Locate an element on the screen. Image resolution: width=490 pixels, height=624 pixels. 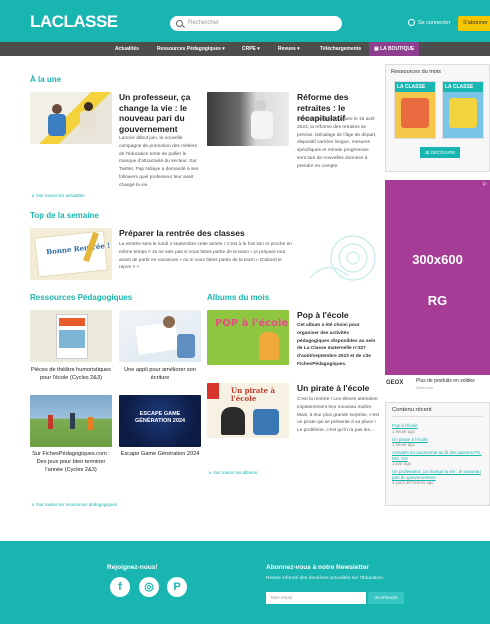
album-cover-pop: POP à l'école is located at coordinates (248, 337).